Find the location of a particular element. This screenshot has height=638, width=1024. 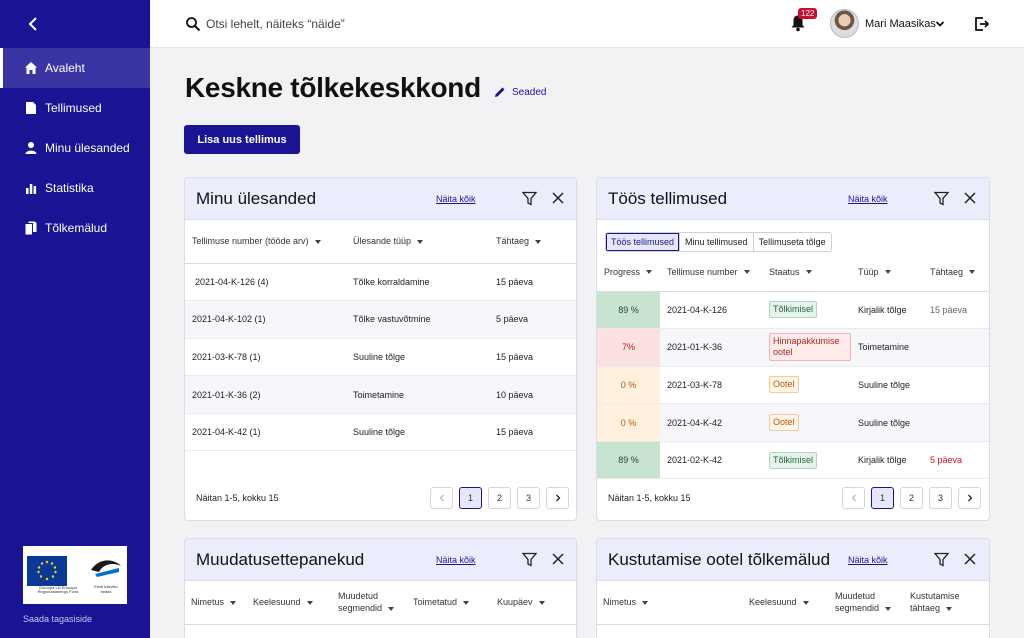

status-cell: Hinnapakkumise ootel is located at coordinates (806, 347).